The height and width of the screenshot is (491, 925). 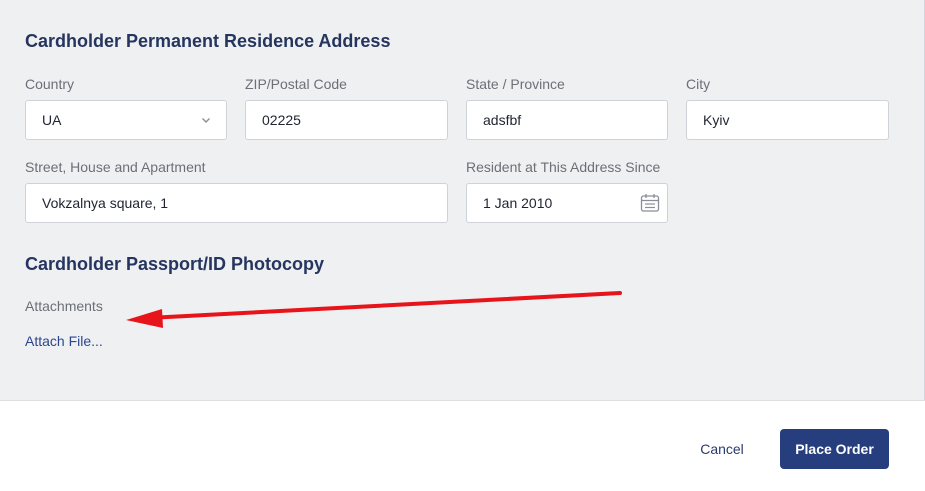 What do you see at coordinates (716, 120) in the screenshot?
I see `city-value: Kyiv` at bounding box center [716, 120].